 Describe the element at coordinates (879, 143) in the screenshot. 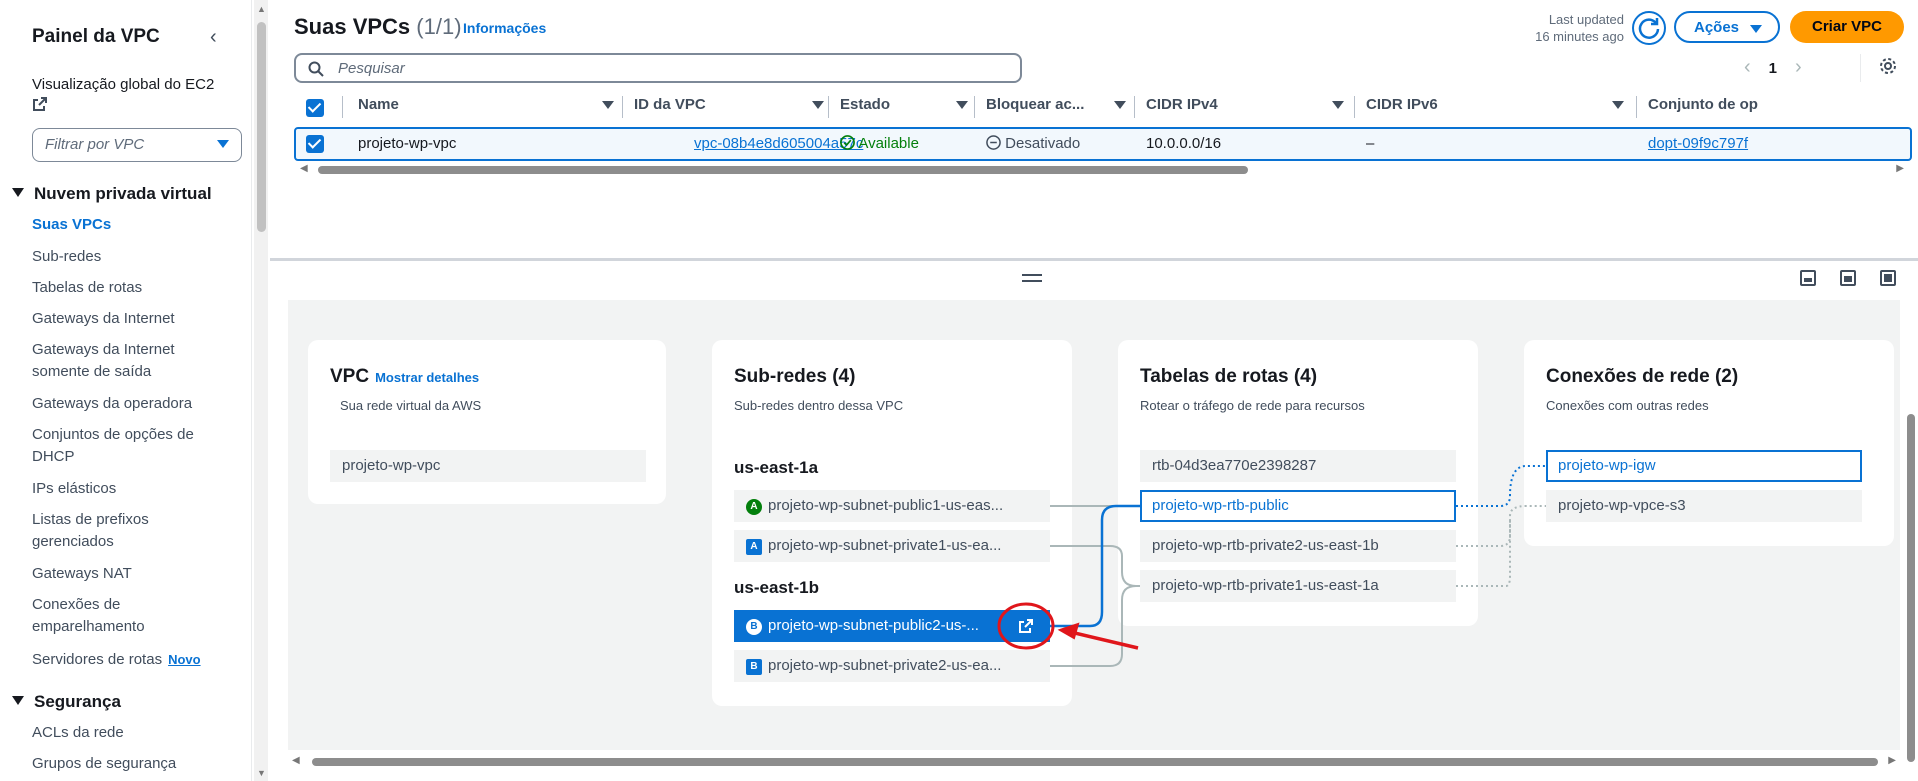

I see `cell-state: Available` at that location.